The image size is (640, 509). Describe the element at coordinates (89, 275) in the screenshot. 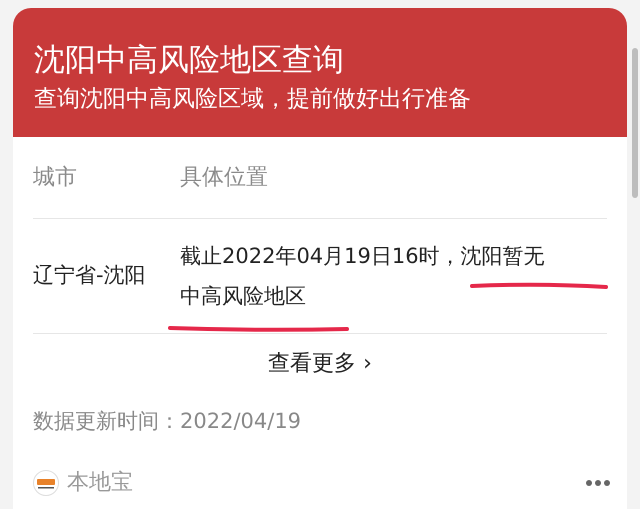

I see `city-cell: 辽宁省-沈阳` at that location.